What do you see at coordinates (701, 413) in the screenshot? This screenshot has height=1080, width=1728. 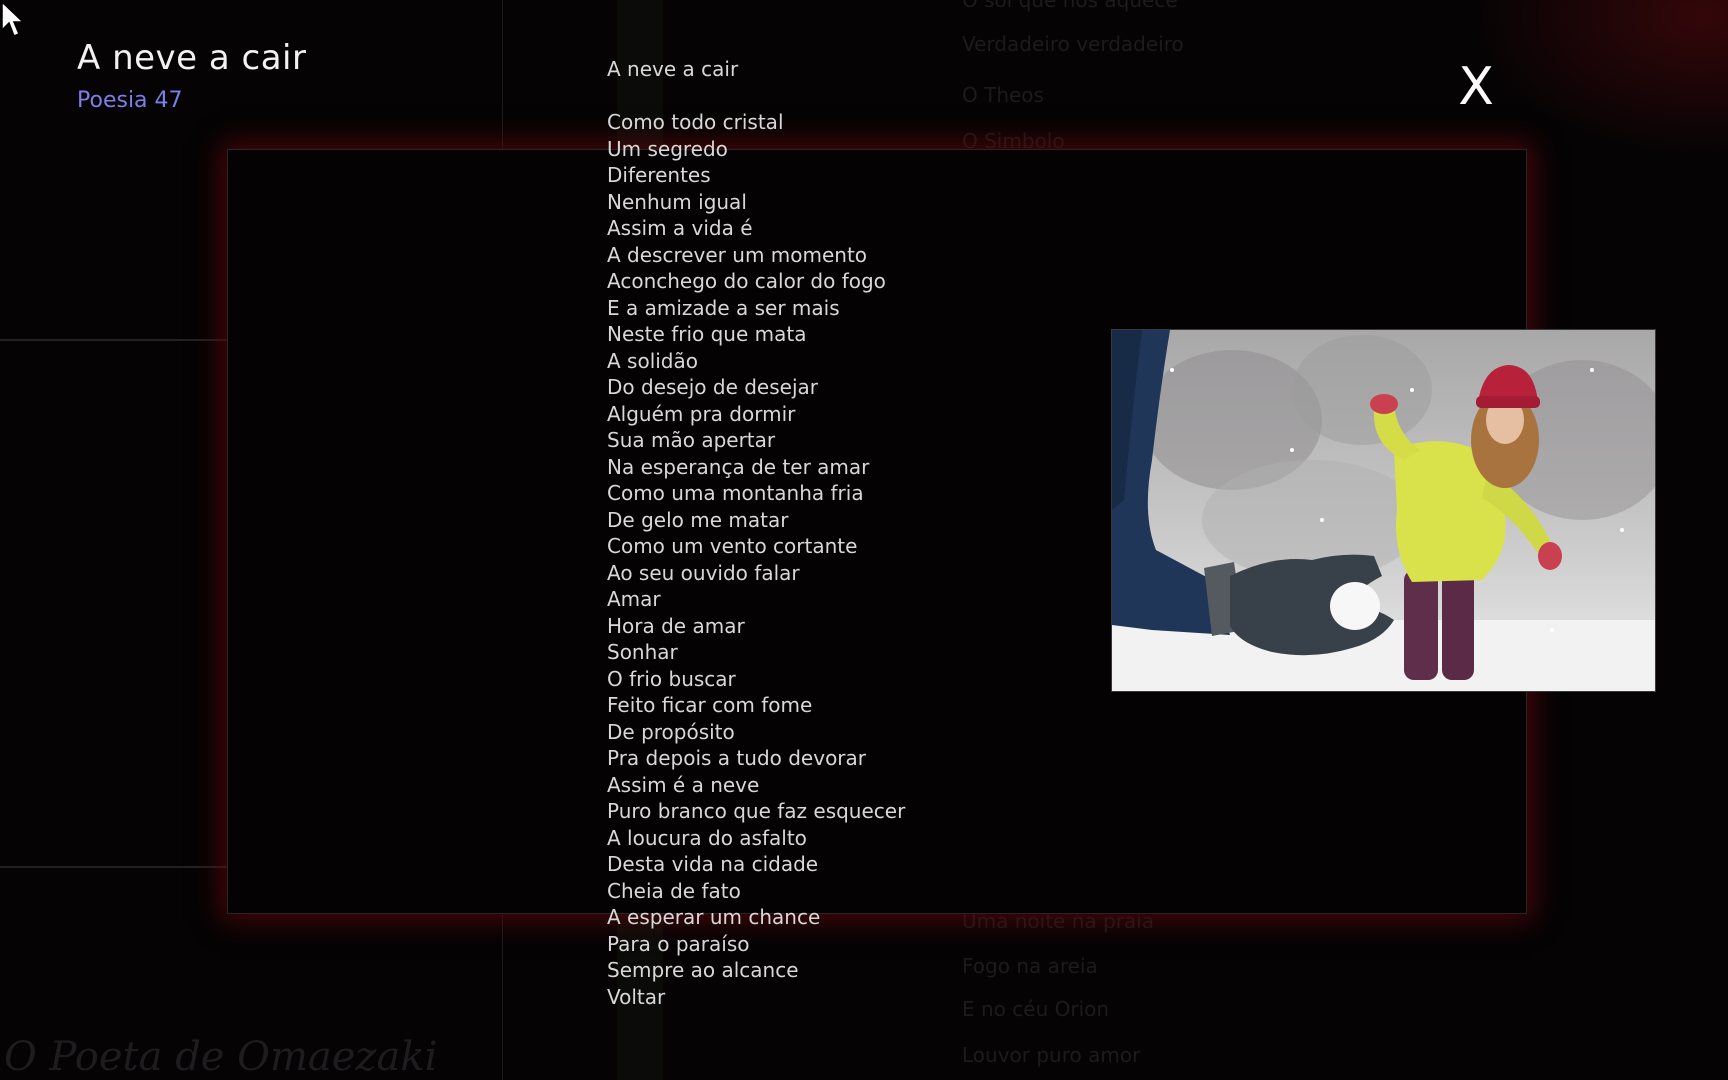 I see `poem-line: Alguém pra dormir` at bounding box center [701, 413].